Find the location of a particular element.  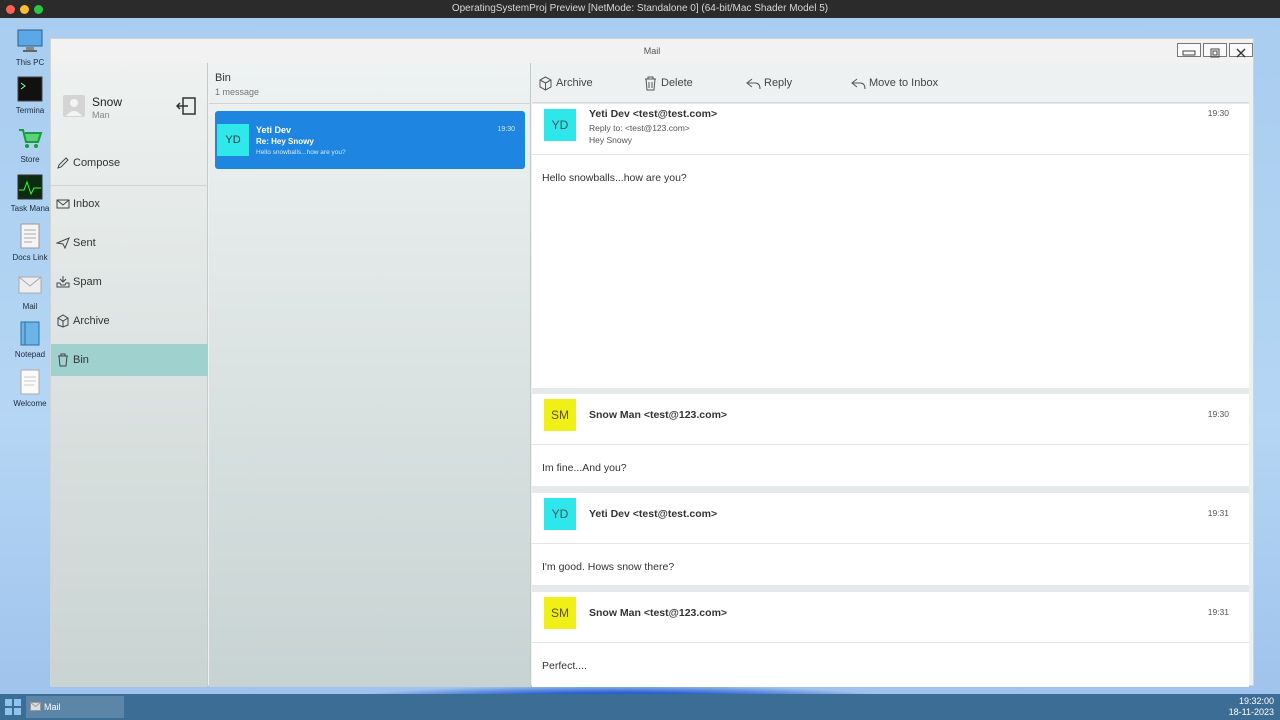

monitor-icon is located at coordinates (30, 40).